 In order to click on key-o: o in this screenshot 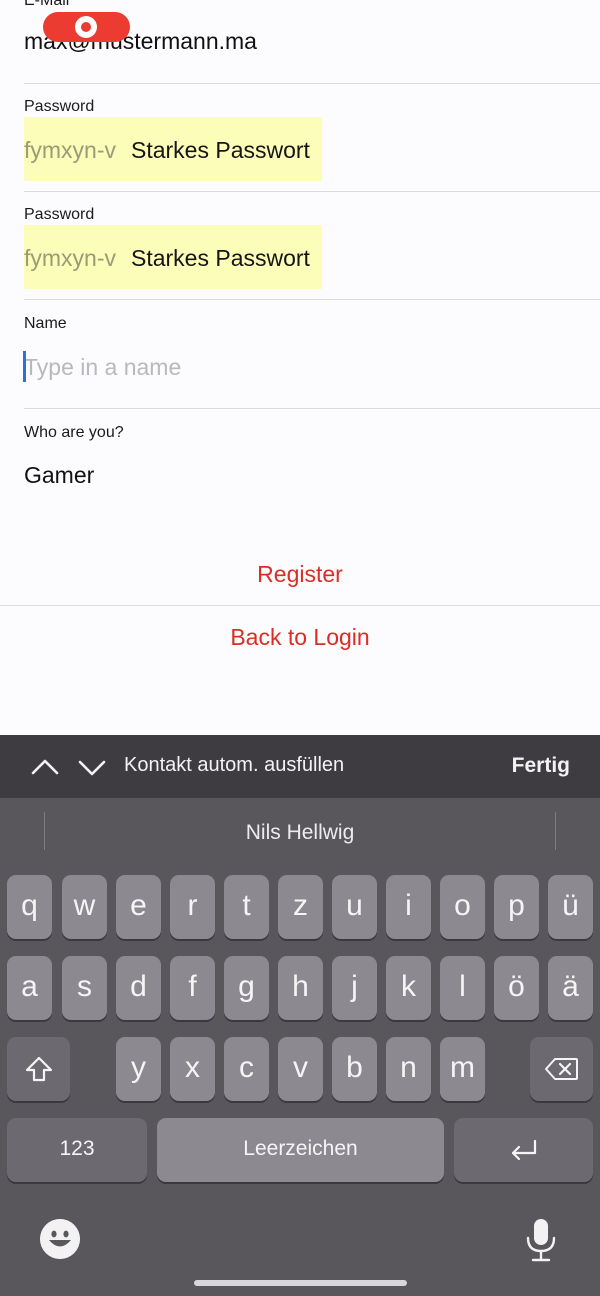, I will do `click(462, 907)`.